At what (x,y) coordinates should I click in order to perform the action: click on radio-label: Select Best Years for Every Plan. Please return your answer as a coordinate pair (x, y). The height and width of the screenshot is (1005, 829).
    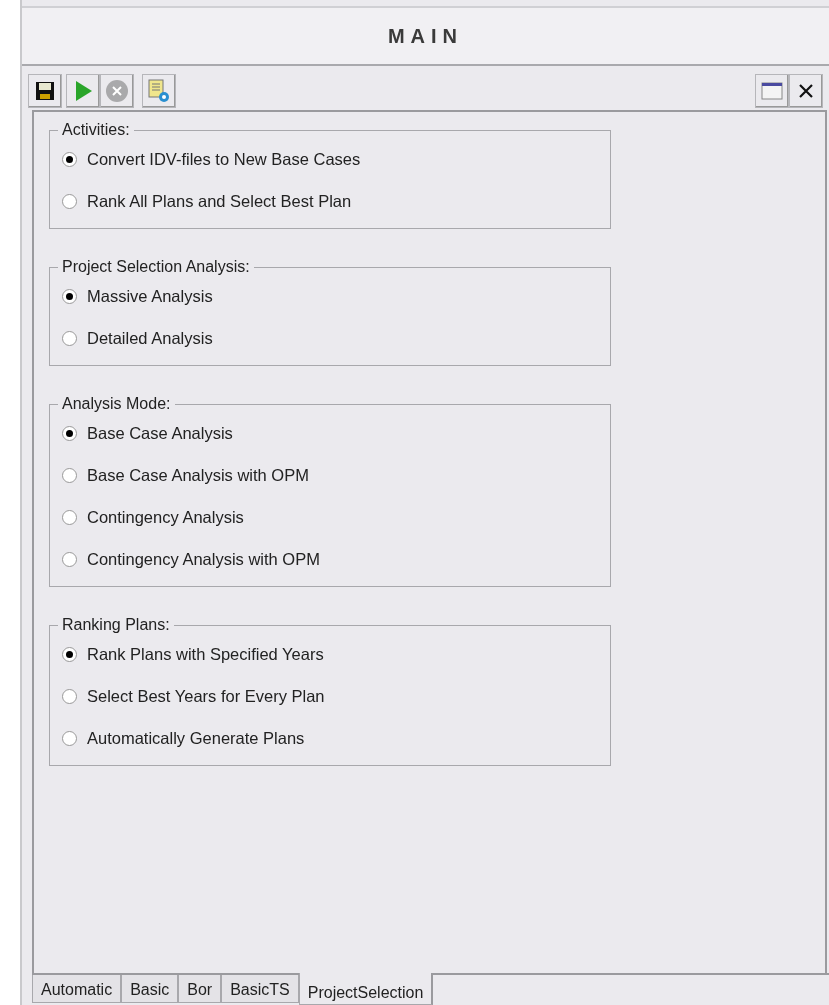
    Looking at the image, I should click on (206, 696).